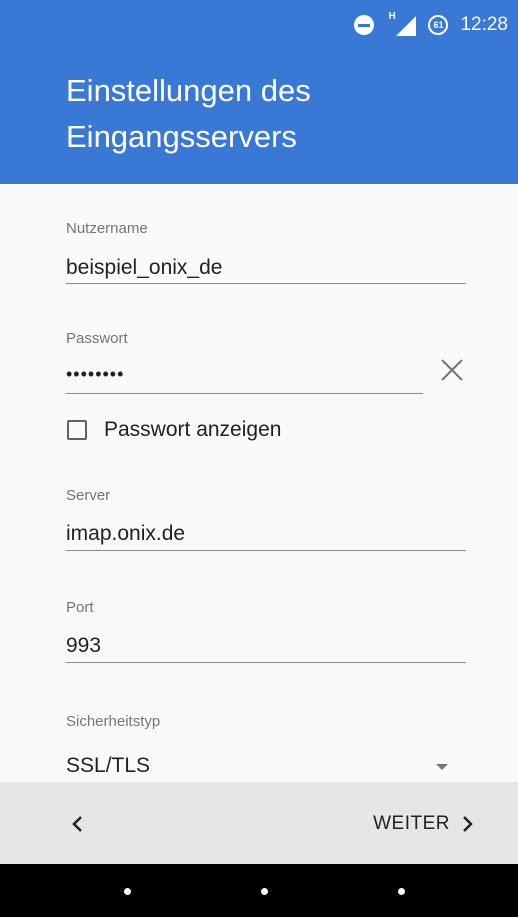 This screenshot has width=518, height=917. I want to click on page-title: Einstellungen des Eingangsservers, so click(281, 114).